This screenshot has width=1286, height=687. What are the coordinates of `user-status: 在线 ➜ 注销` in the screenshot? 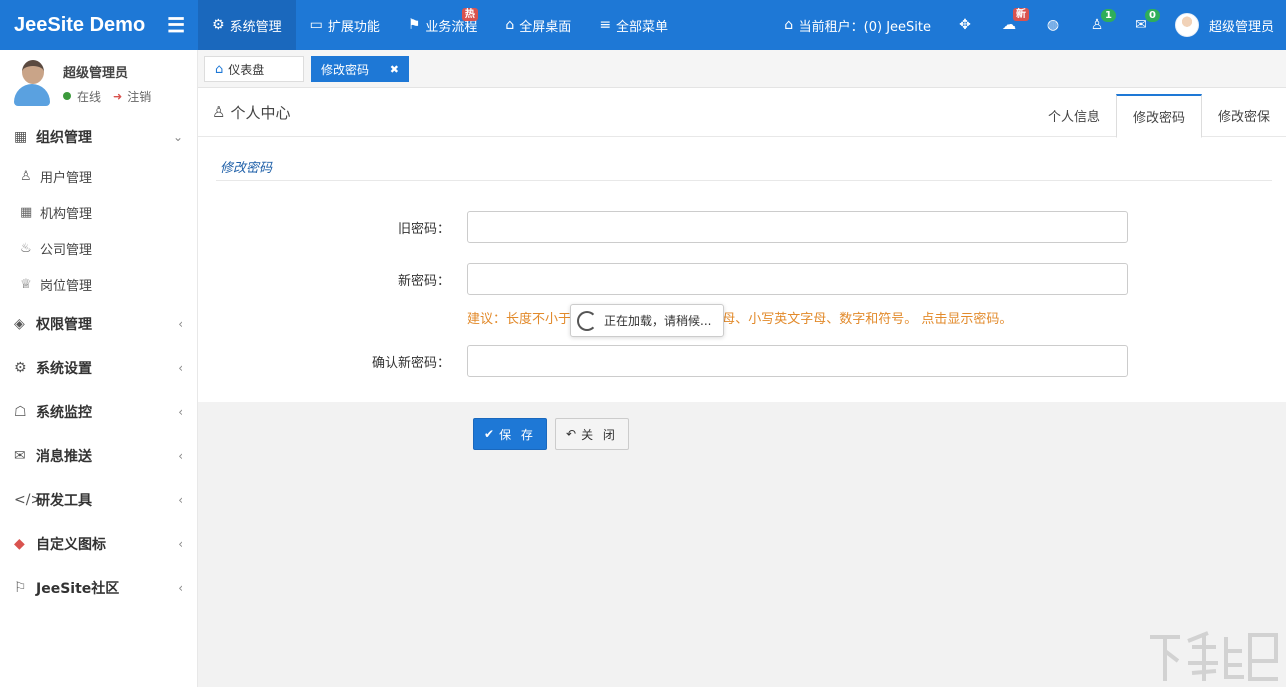 It's located at (107, 96).